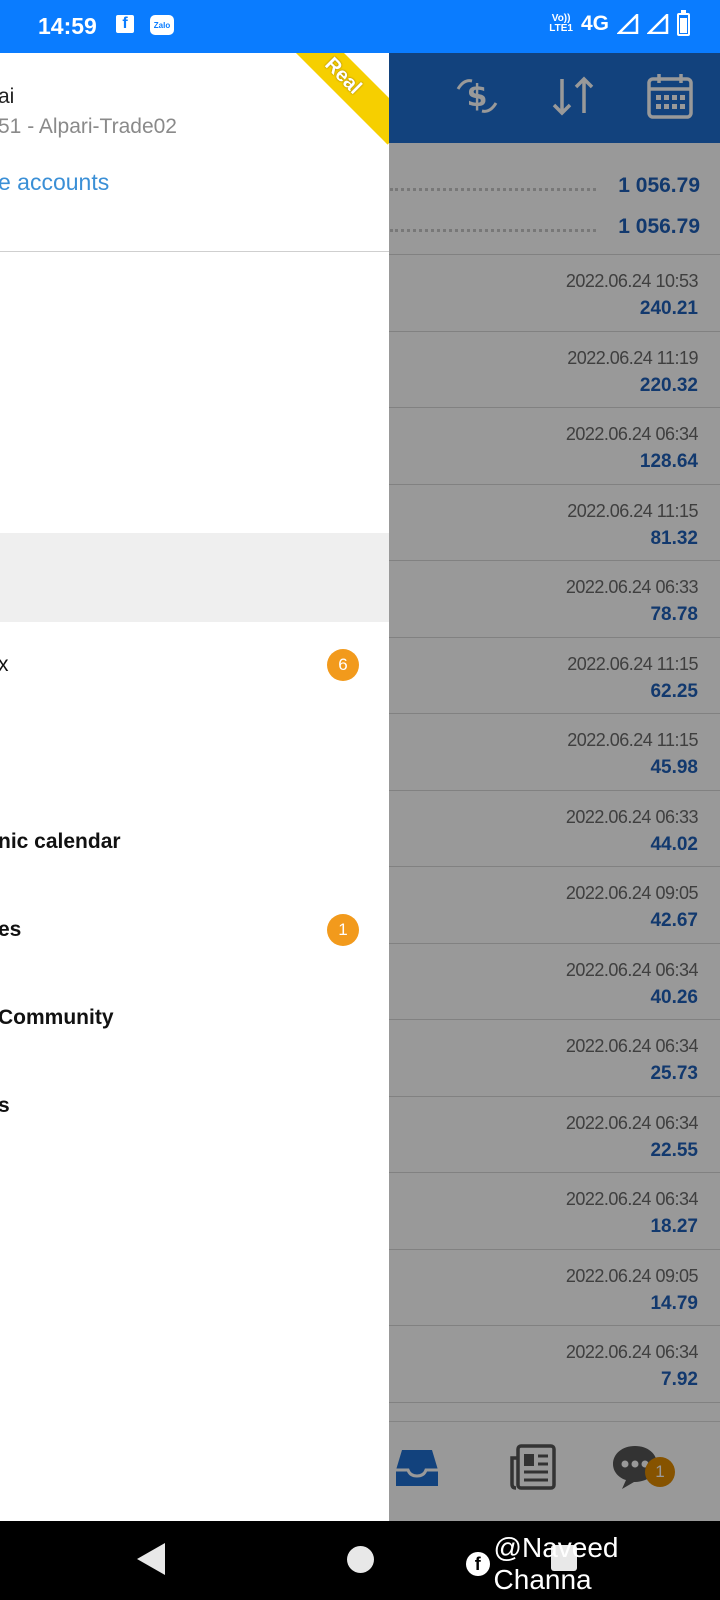 The height and width of the screenshot is (1600, 720). What do you see at coordinates (556, 1563) in the screenshot?
I see `watermark-text: @Naveed Channa` at bounding box center [556, 1563].